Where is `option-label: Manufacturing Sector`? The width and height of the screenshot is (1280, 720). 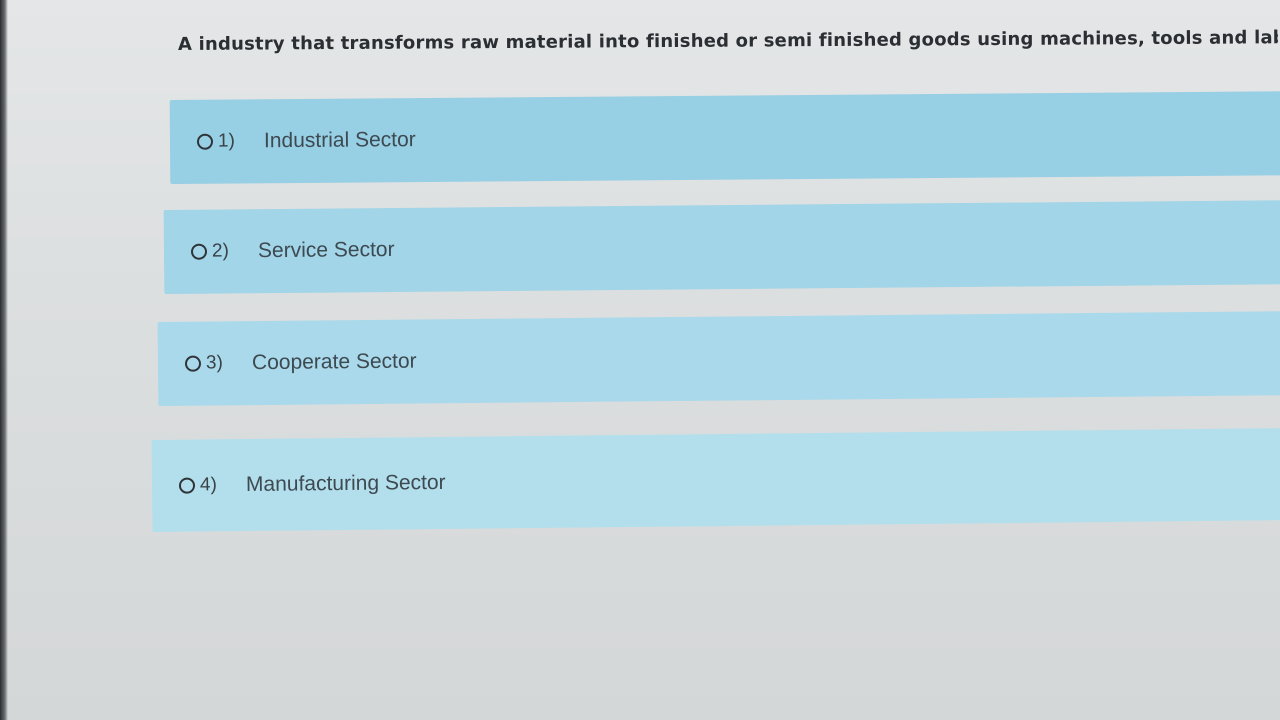
option-label: Manufacturing Sector is located at coordinates (345, 483).